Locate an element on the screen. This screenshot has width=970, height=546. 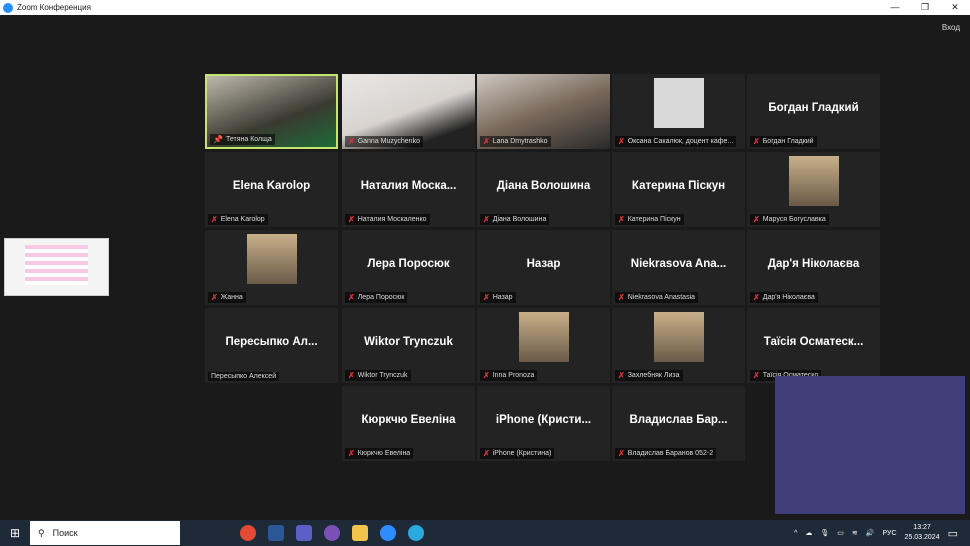
participant-display-name: Лера Поросюк is located at coordinates (408, 264).